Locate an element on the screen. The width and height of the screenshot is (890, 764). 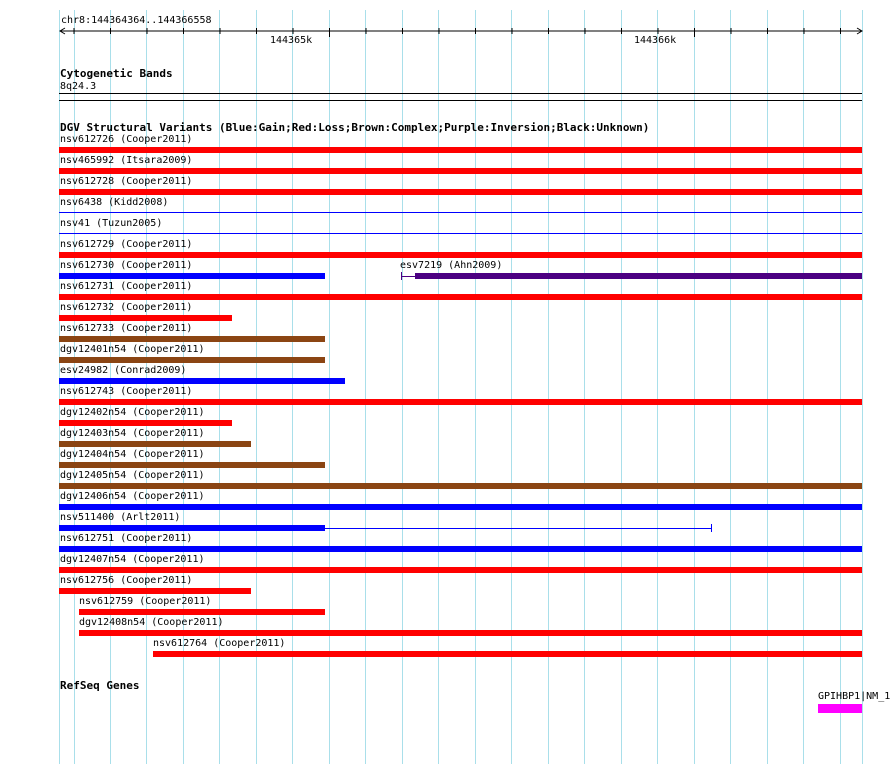
refseq-genes-title: RefSeq Genes is located at coordinates (99, 685).